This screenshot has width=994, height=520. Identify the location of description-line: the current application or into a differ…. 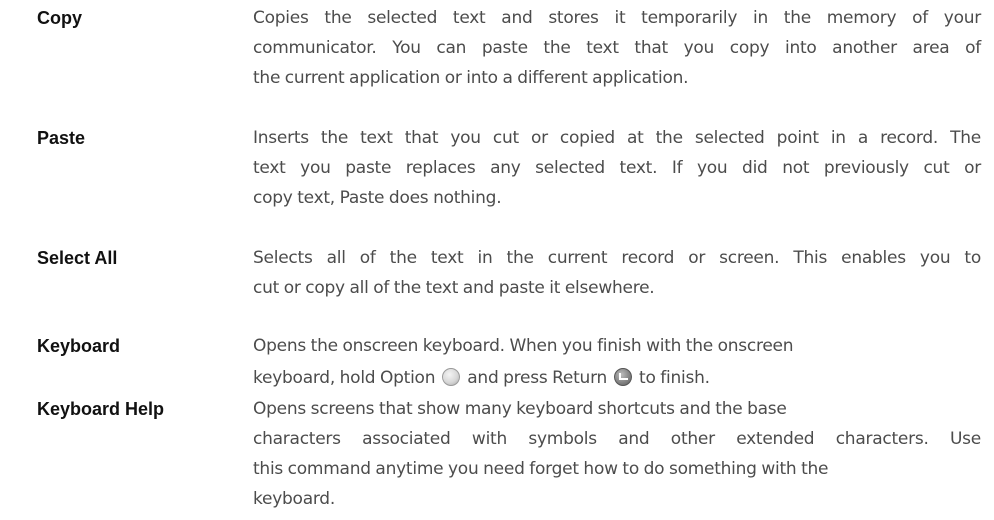
(471, 78).